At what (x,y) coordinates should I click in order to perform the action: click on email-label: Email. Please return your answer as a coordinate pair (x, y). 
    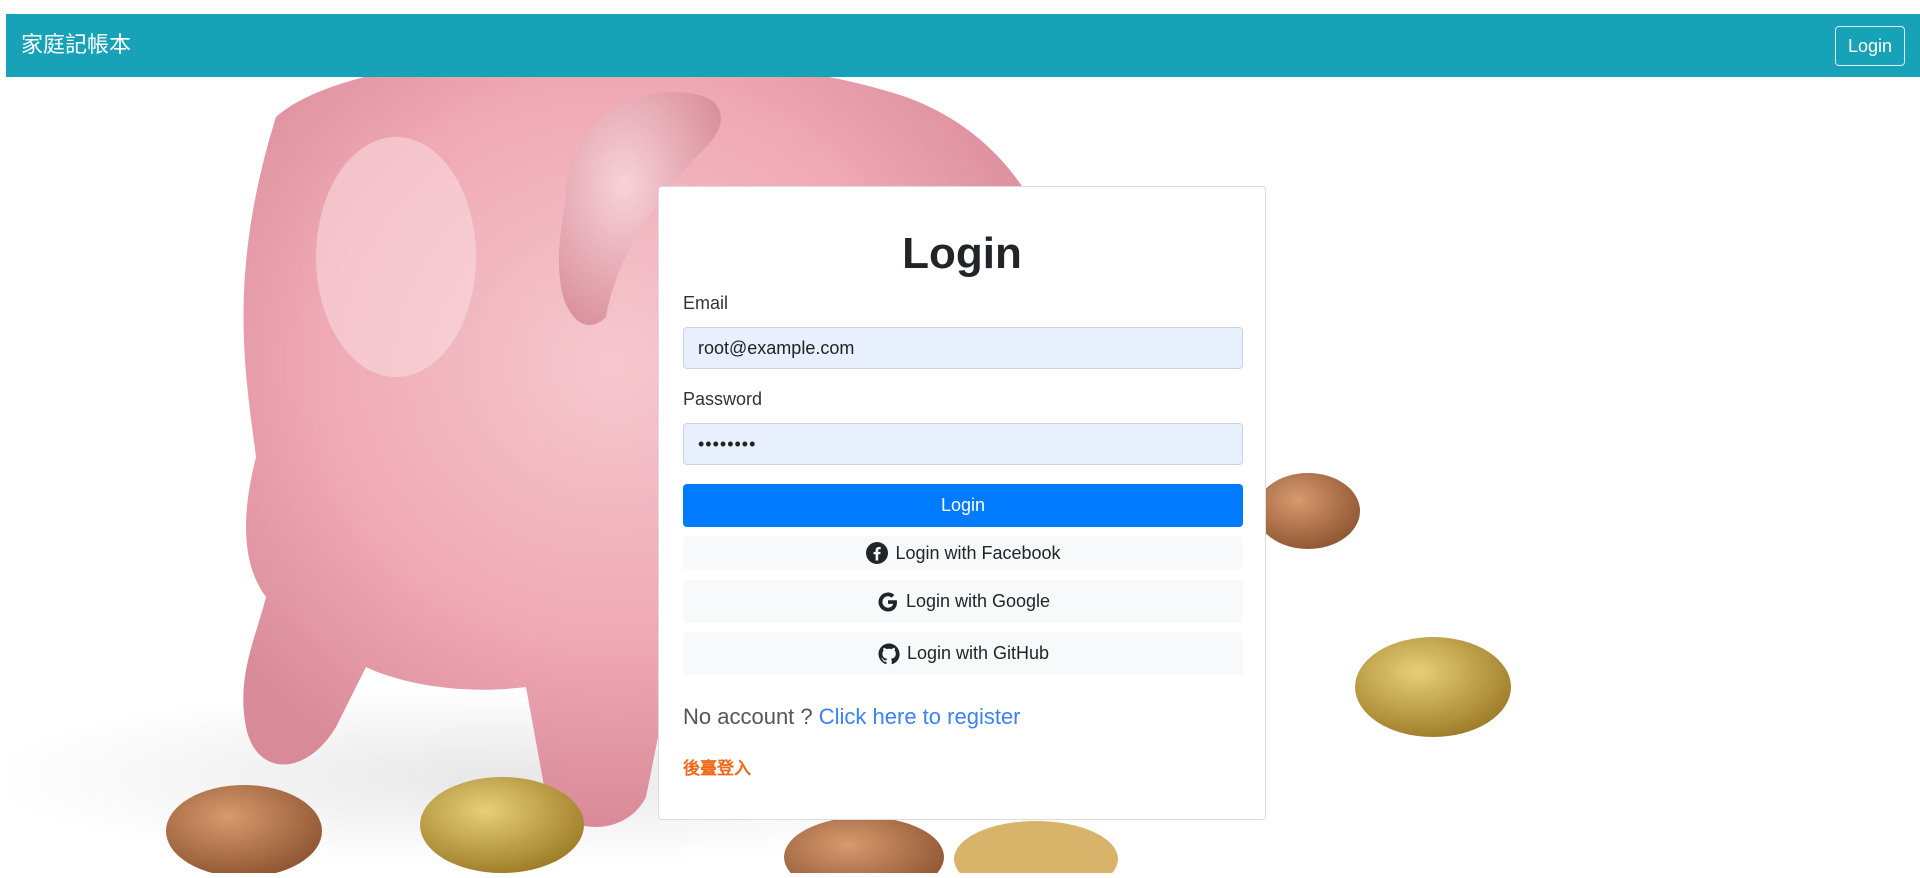
    Looking at the image, I should click on (706, 303).